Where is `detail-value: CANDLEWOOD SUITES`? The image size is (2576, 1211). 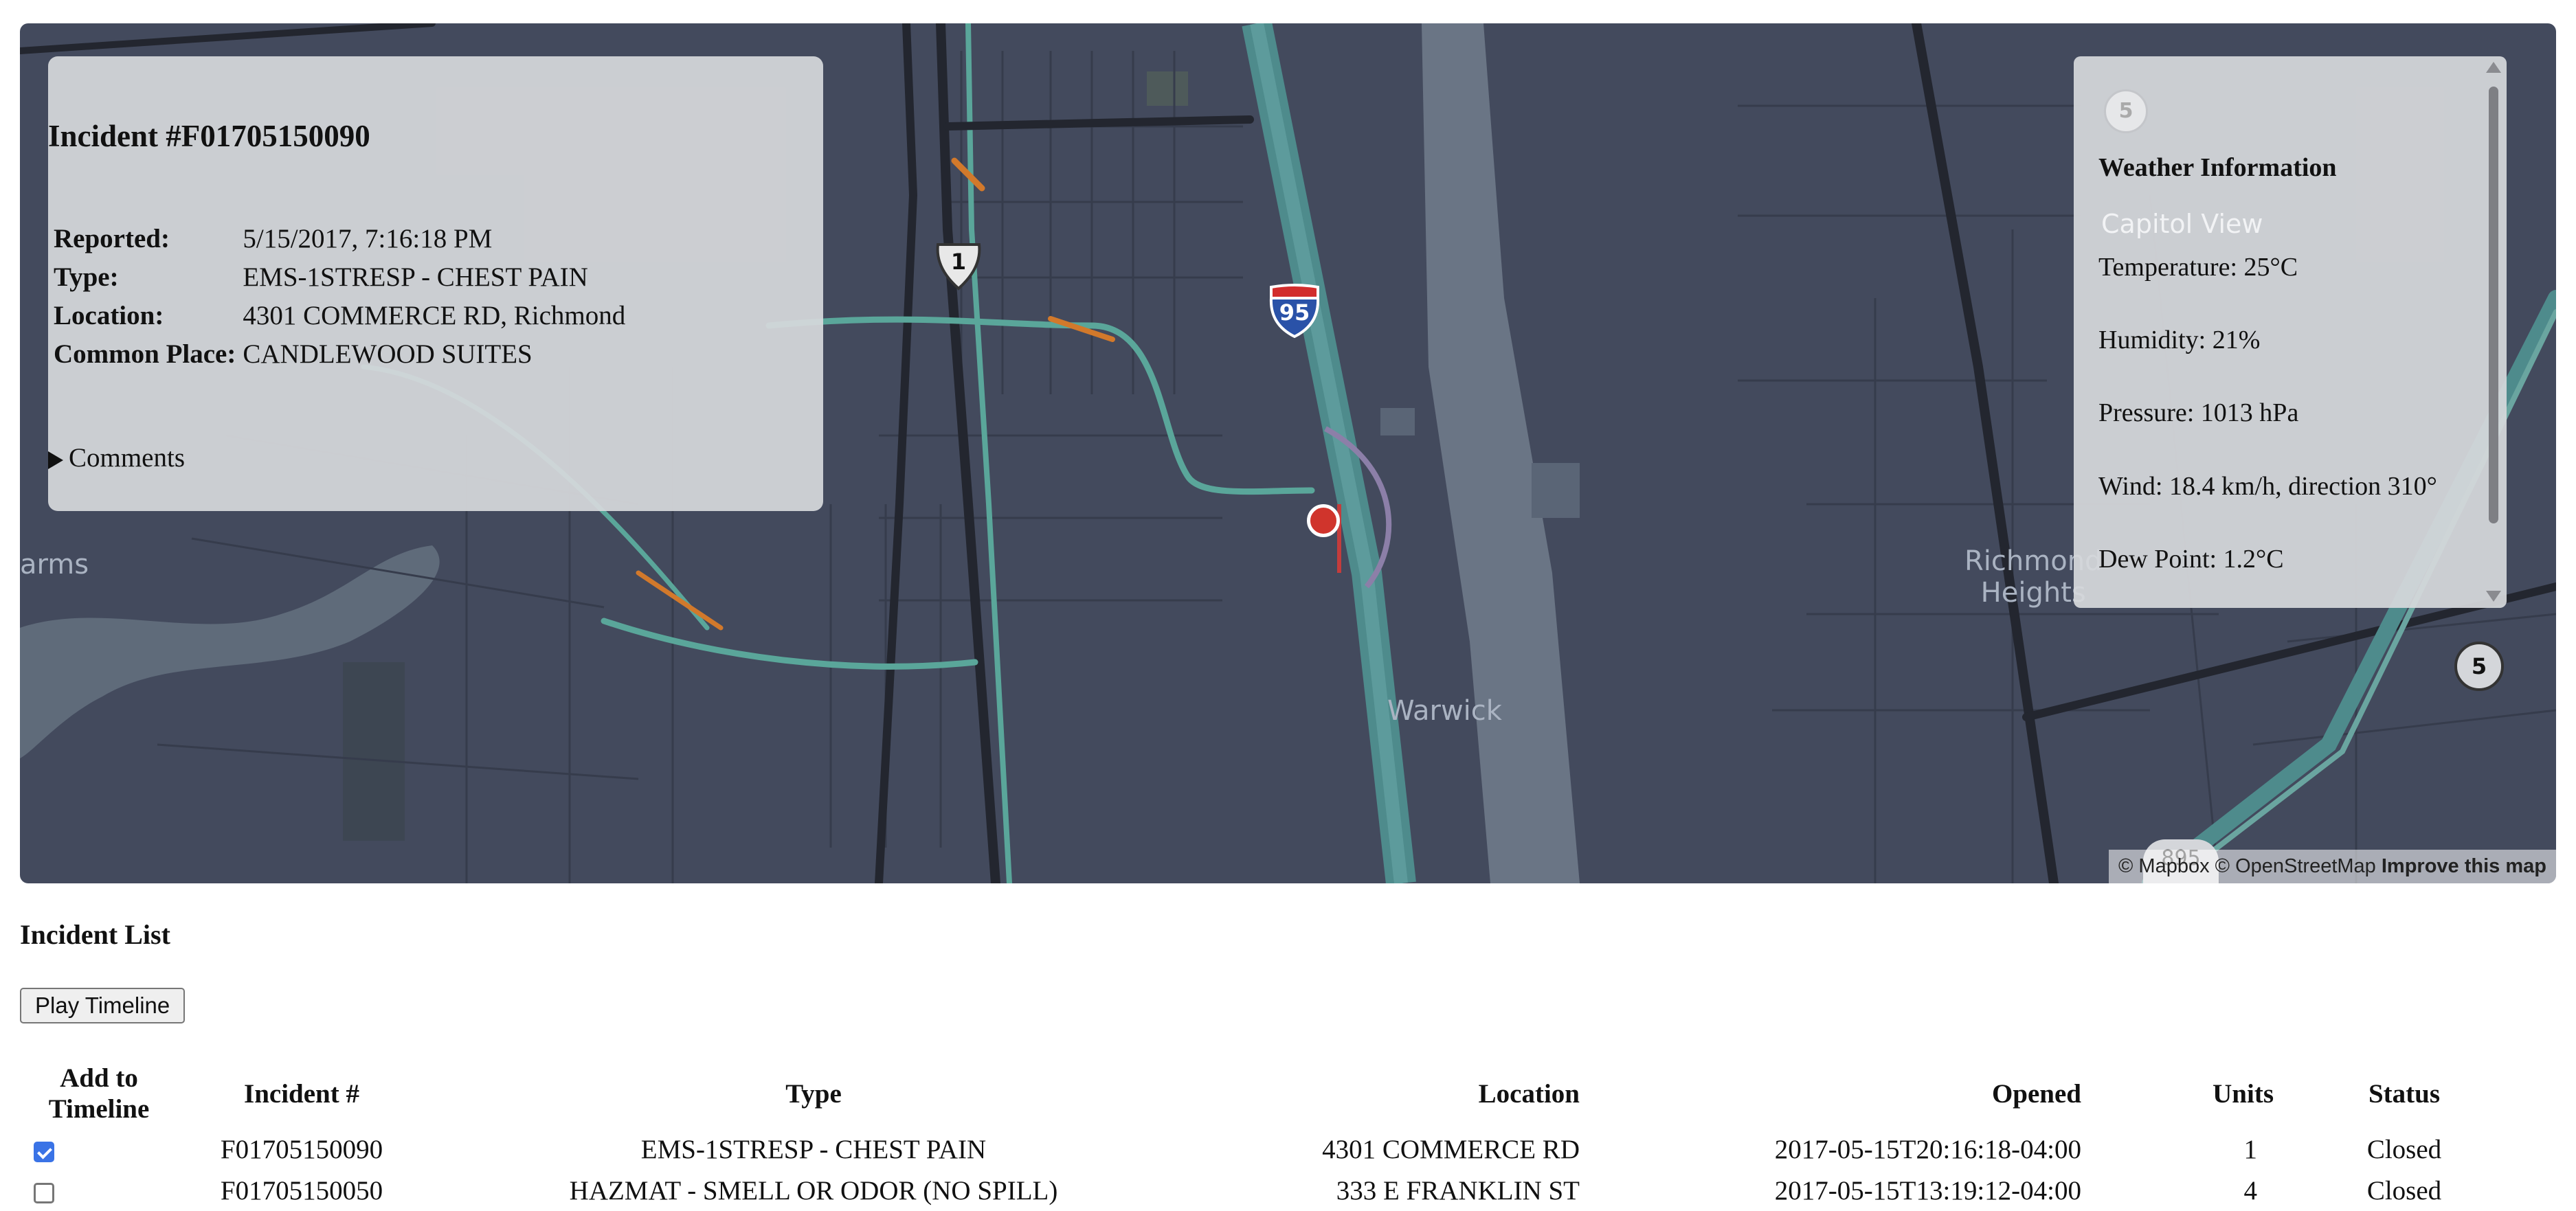 detail-value: CANDLEWOOD SUITES is located at coordinates (388, 354).